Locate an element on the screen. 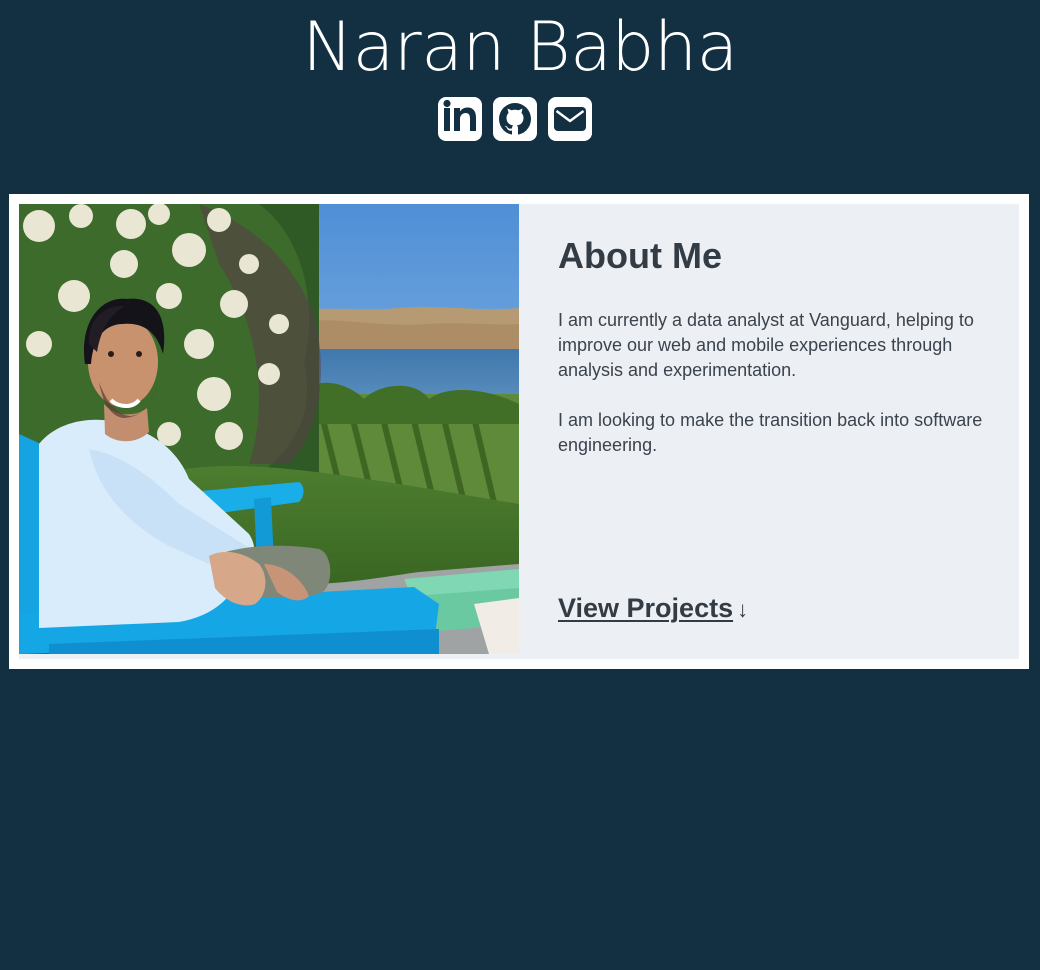 The width and height of the screenshot is (1040, 970). linkedin-link is located at coordinates (460, 119).